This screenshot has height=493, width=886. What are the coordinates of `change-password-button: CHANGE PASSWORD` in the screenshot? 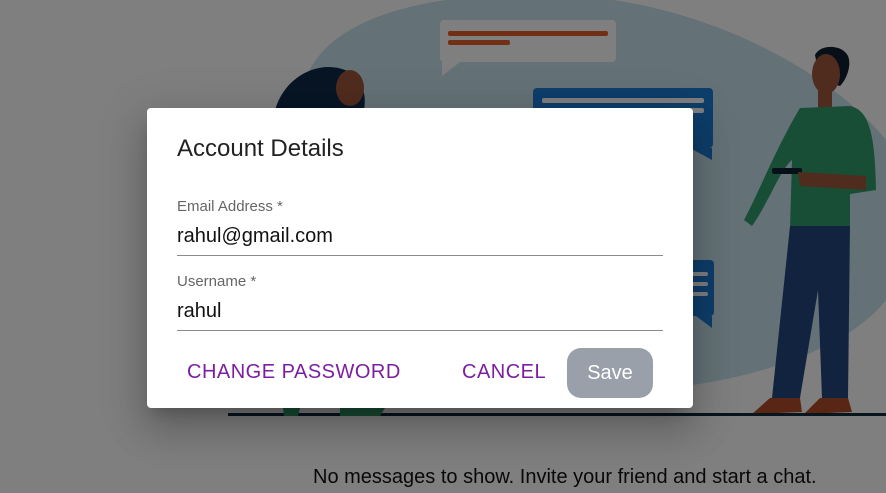 It's located at (294, 372).